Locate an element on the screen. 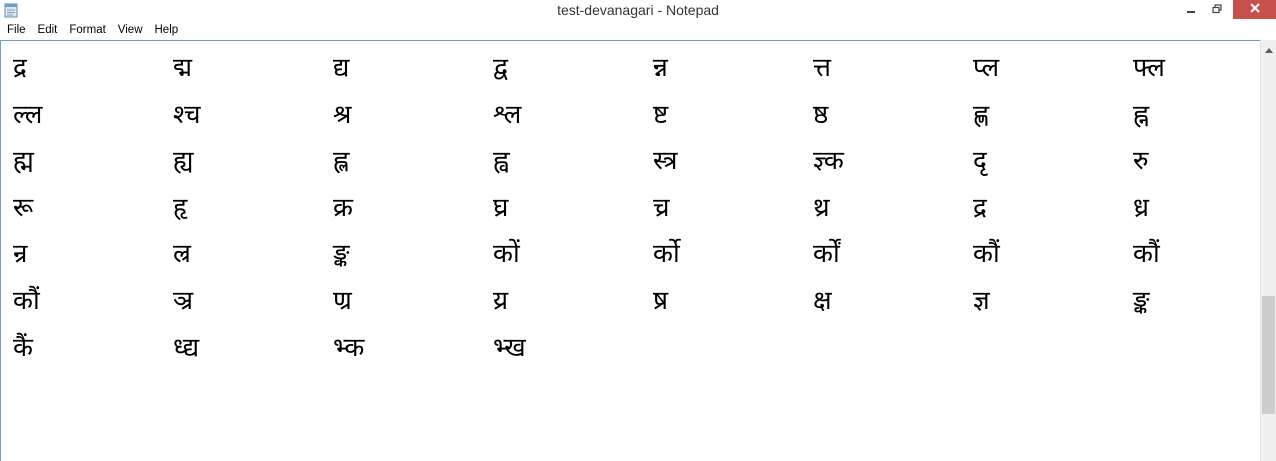  text-token: घ्र is located at coordinates (501, 207).